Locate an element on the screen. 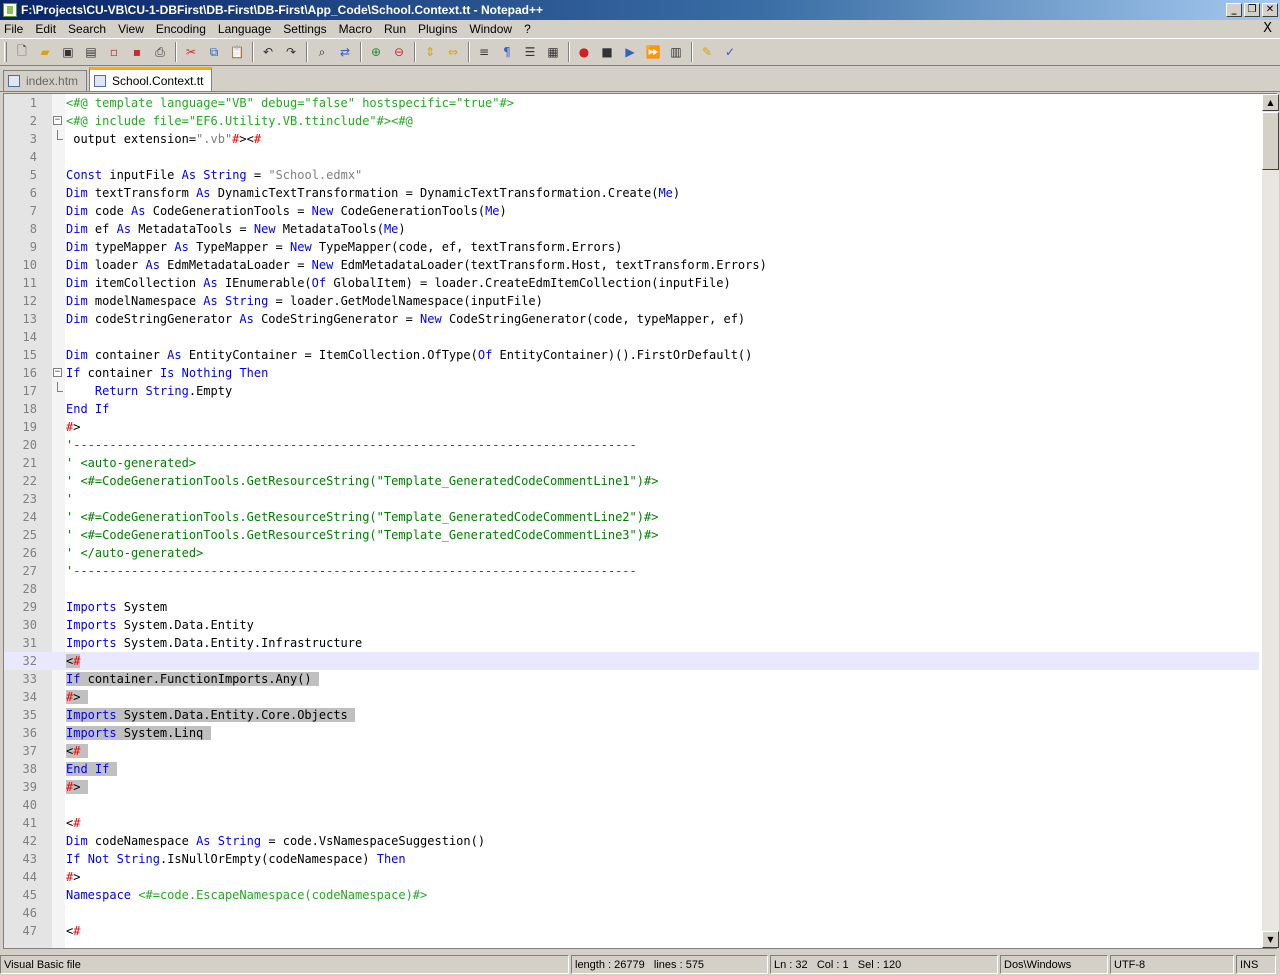 Image resolution: width=1280 pixels, height=976 pixels. code-line: 23 ' is located at coordinates (631, 499).